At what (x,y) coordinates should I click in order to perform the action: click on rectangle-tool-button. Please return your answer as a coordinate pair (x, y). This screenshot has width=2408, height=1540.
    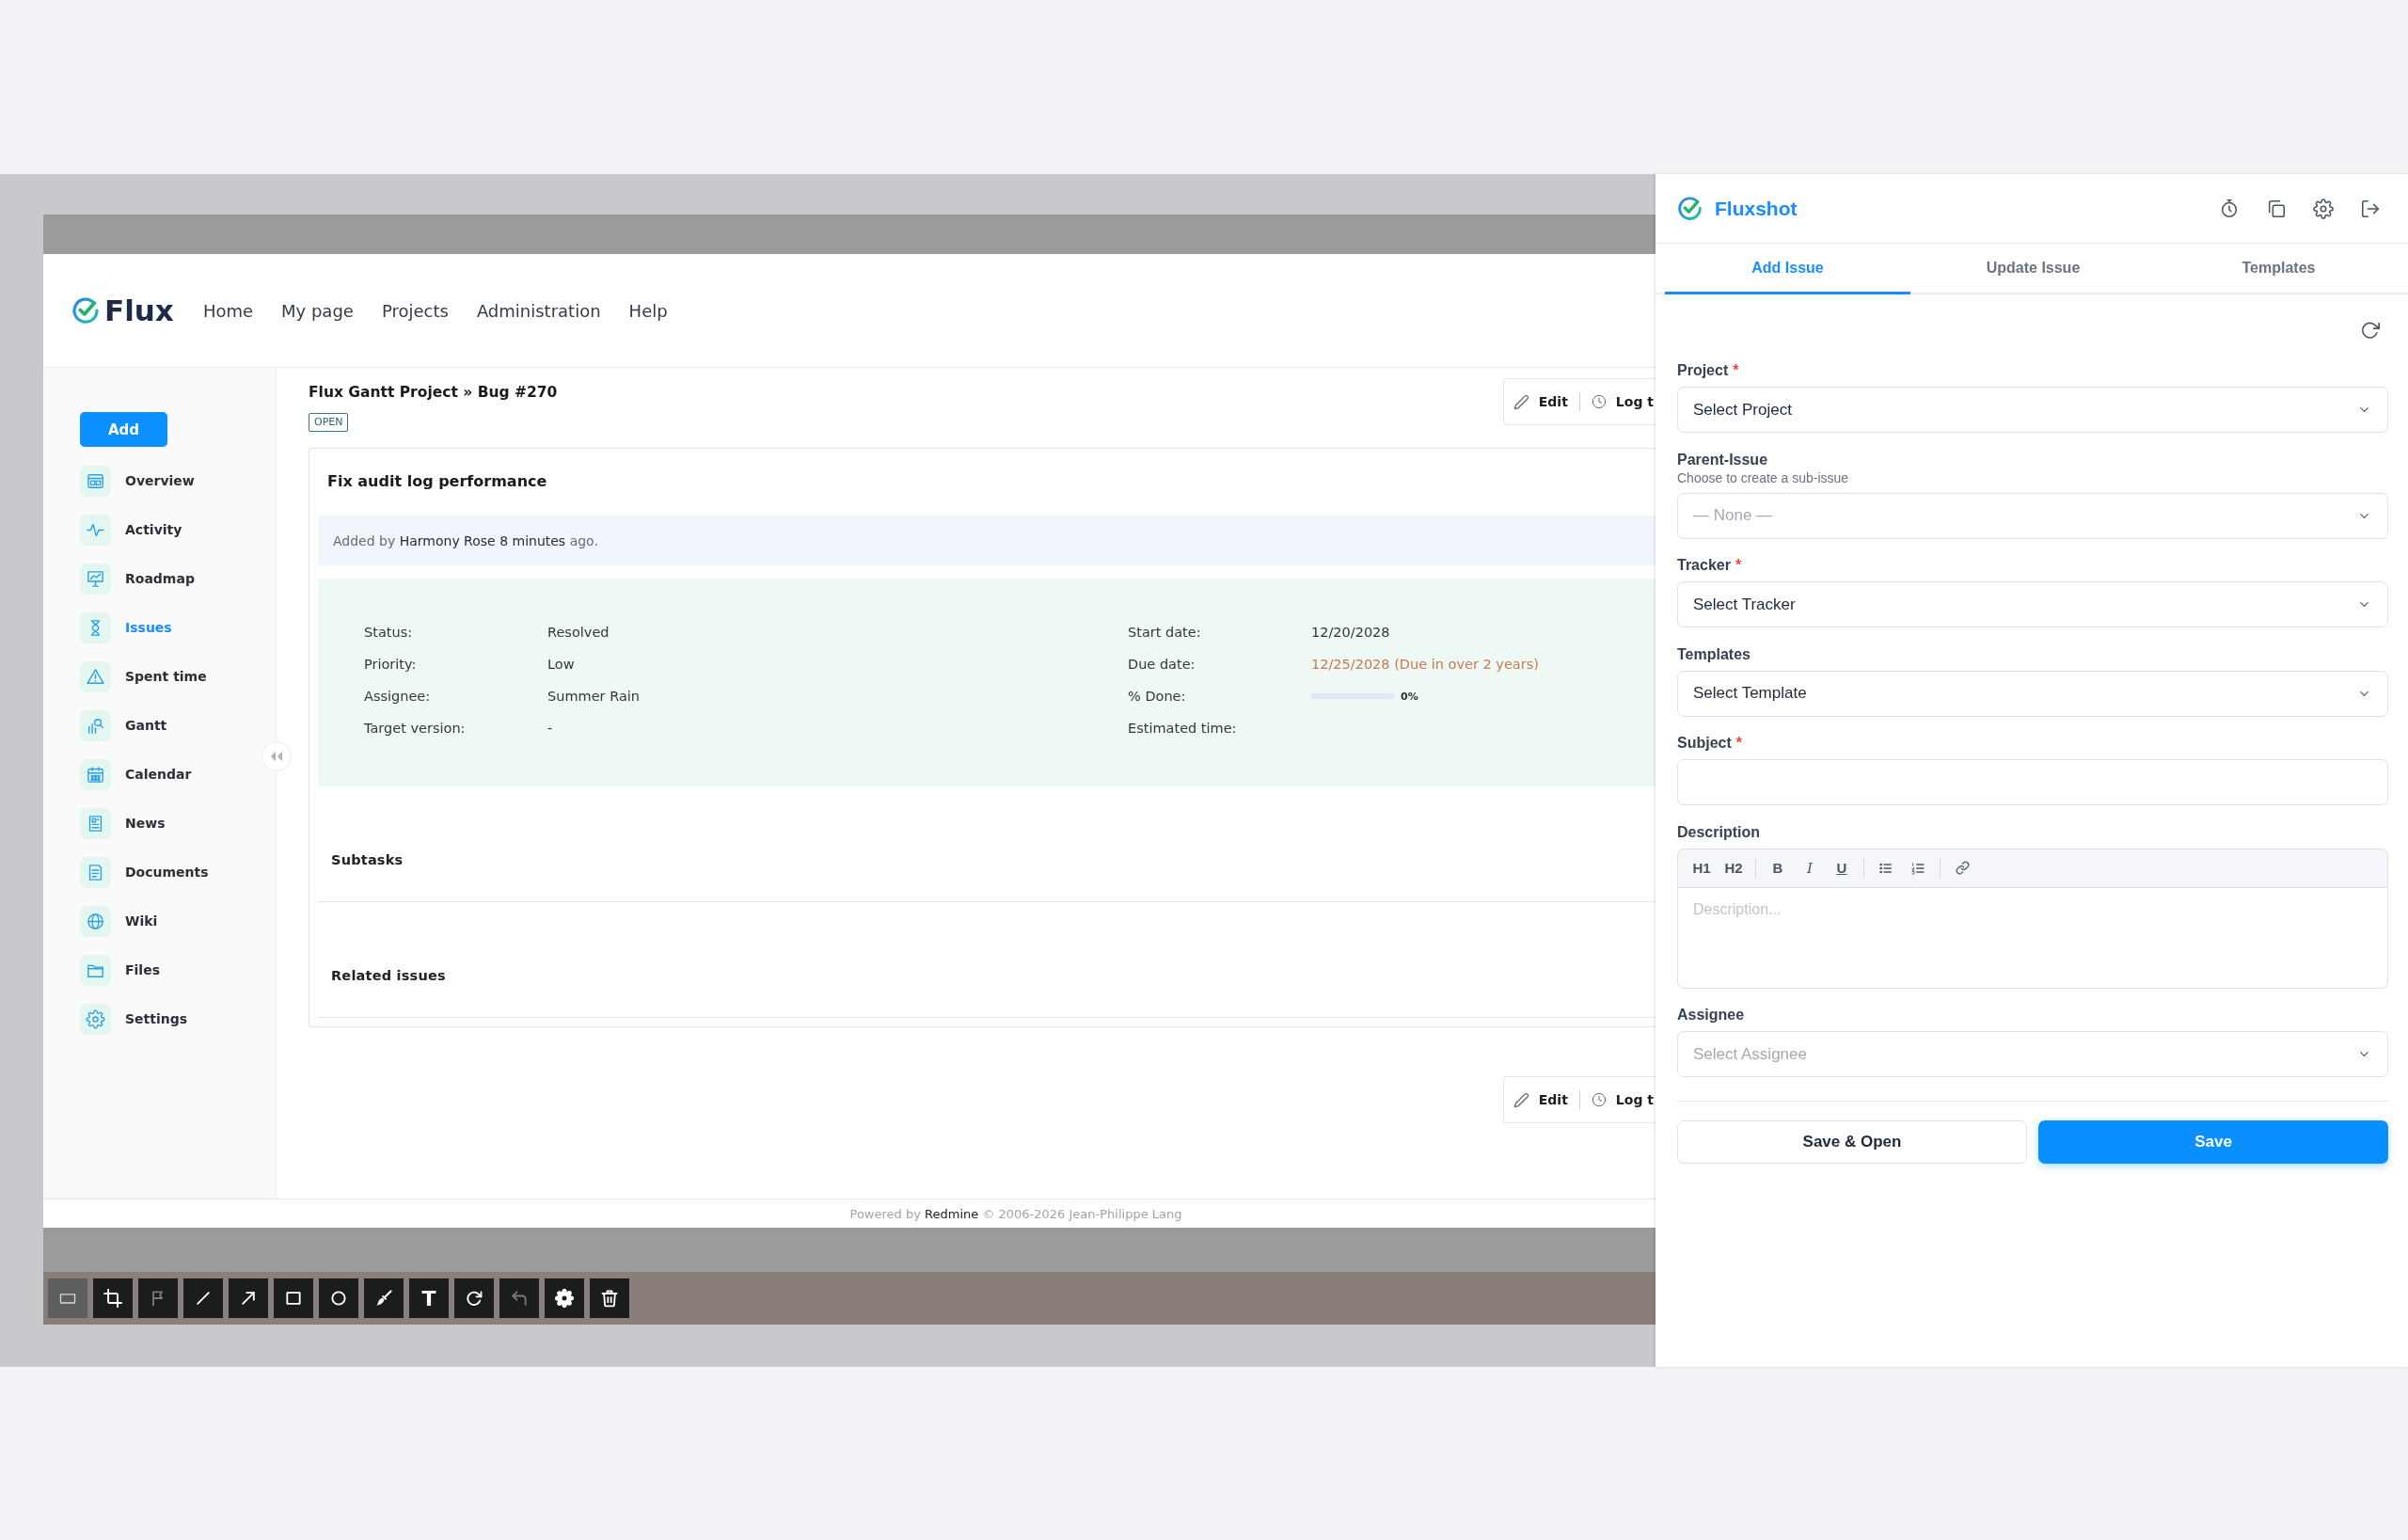
    Looking at the image, I should click on (294, 1298).